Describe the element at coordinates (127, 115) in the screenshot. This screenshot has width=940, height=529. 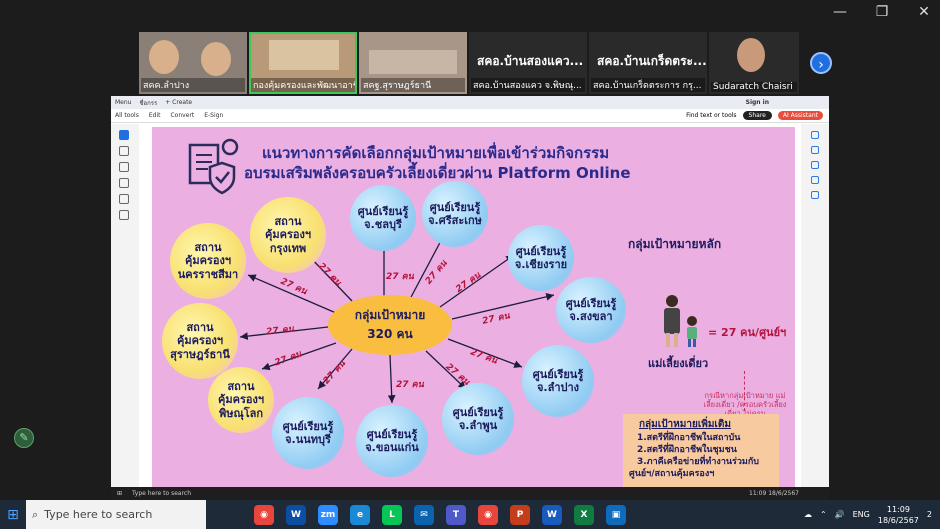
I see `tool-all: All tools` at that location.